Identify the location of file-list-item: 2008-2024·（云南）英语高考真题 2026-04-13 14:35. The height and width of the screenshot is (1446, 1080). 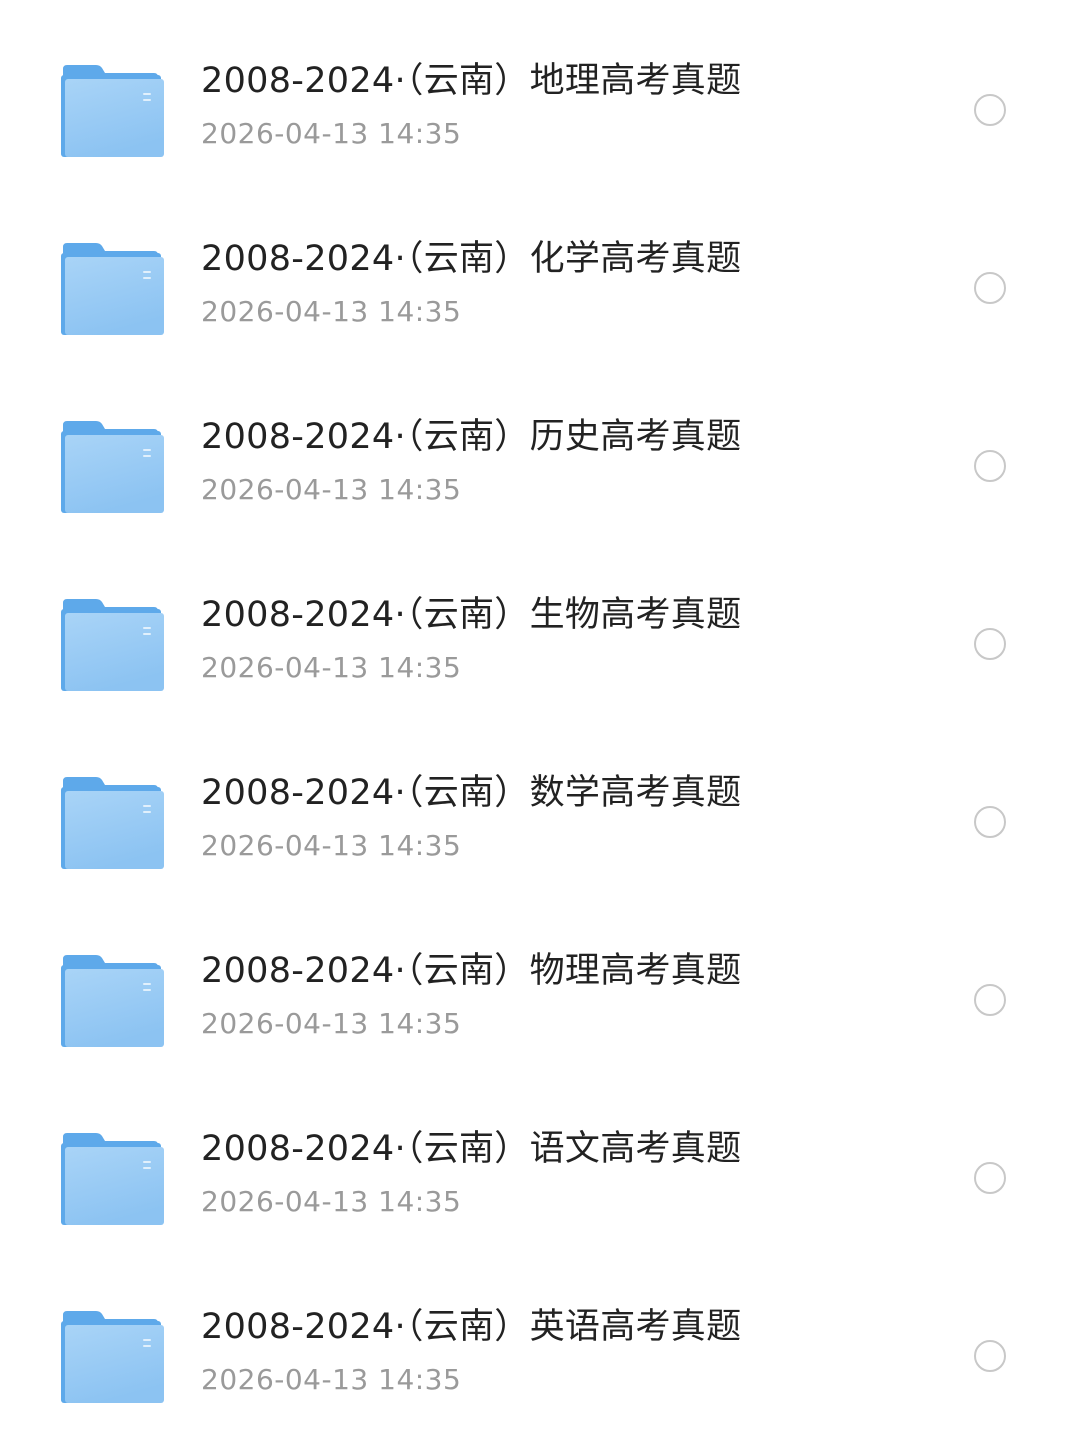
(540, 1356).